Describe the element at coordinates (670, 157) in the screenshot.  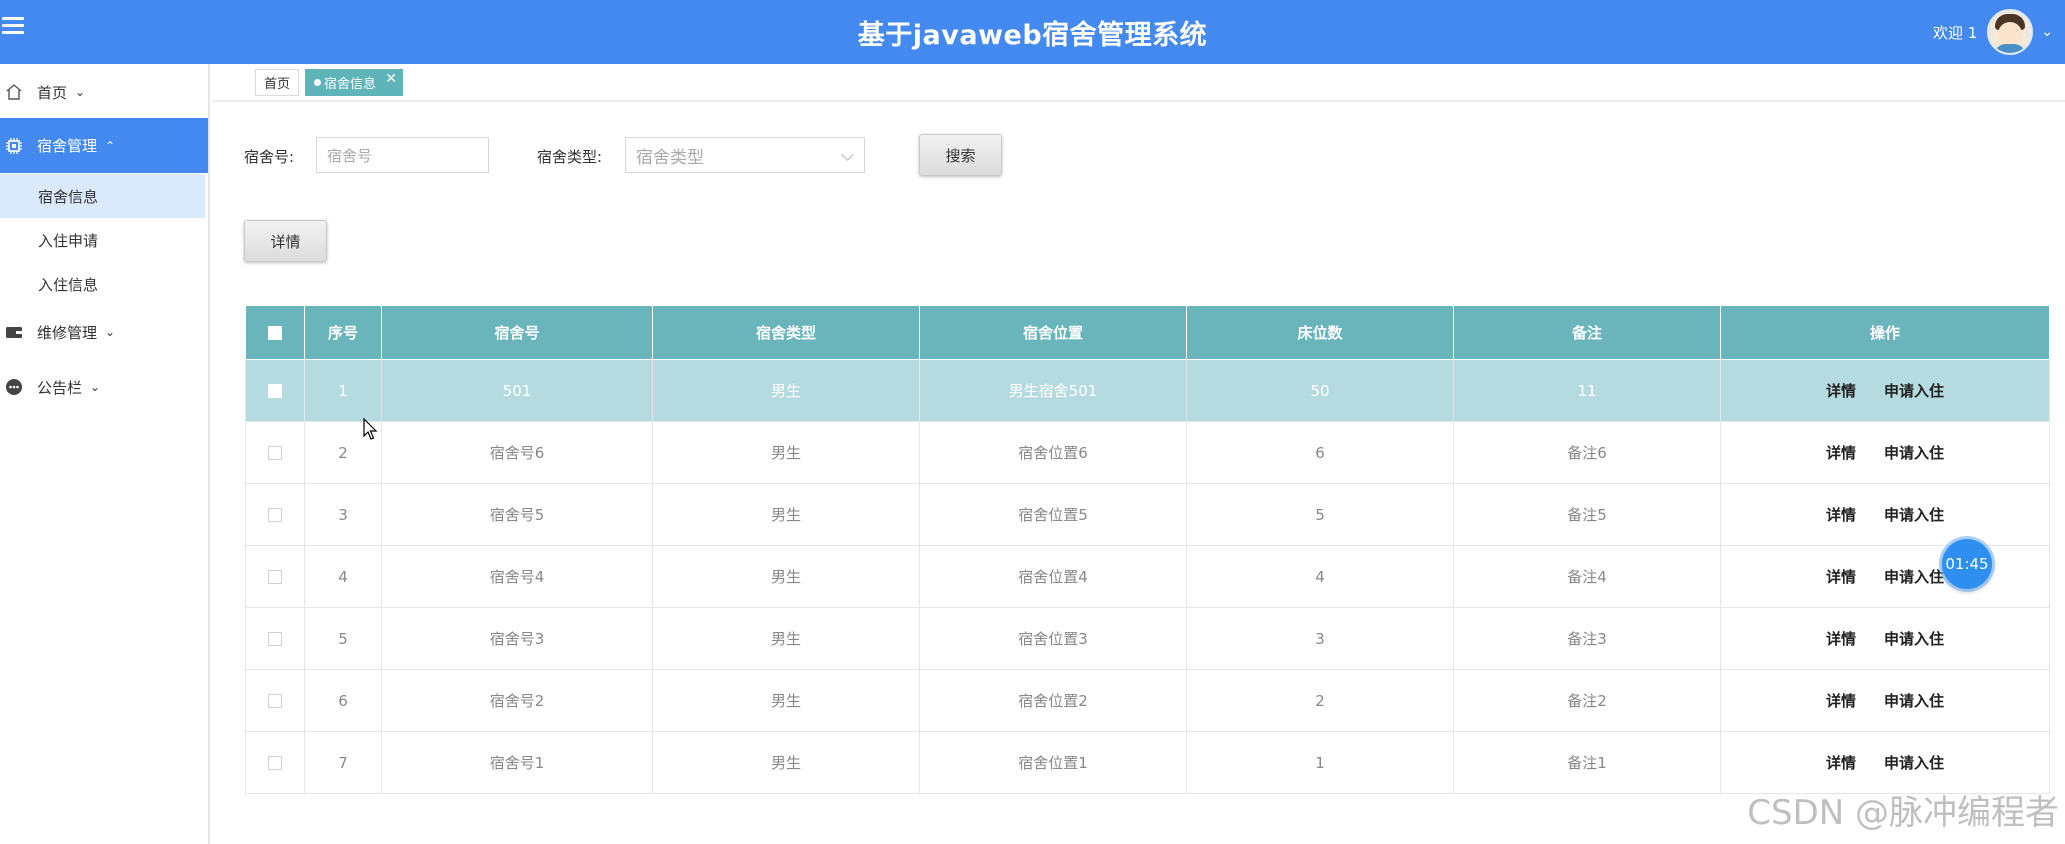
I see `dorm-type-placeholder: 宿舍类型` at that location.